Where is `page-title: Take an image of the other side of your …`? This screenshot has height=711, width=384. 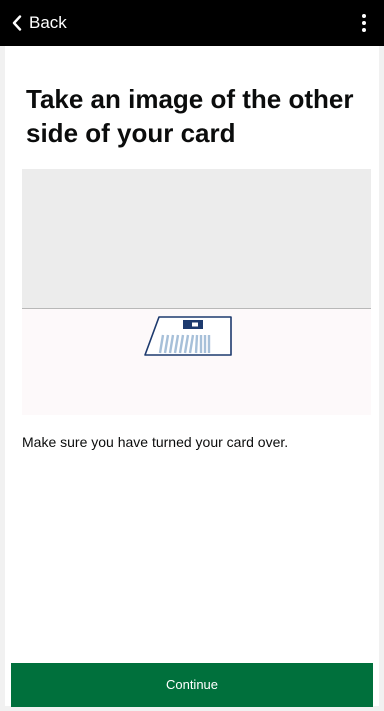
page-title: Take an image of the other side of your … is located at coordinates (190, 116).